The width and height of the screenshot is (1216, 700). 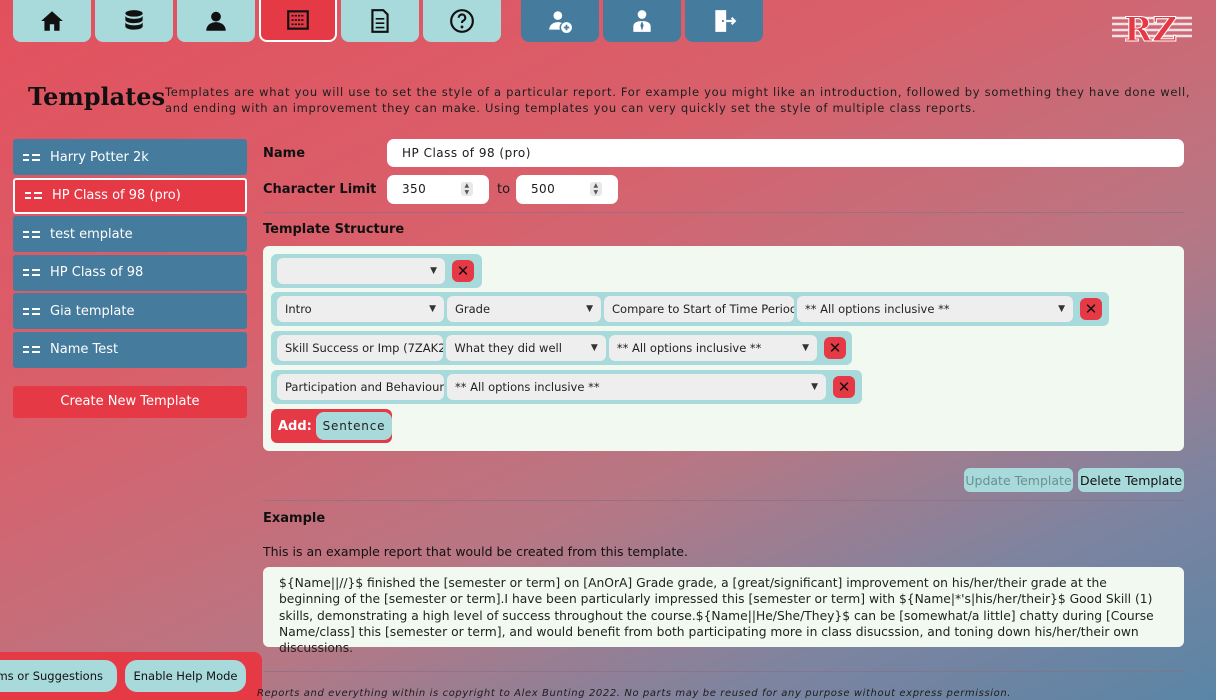 What do you see at coordinates (360, 309) in the screenshot?
I see `part-select: Intro ▼` at bounding box center [360, 309].